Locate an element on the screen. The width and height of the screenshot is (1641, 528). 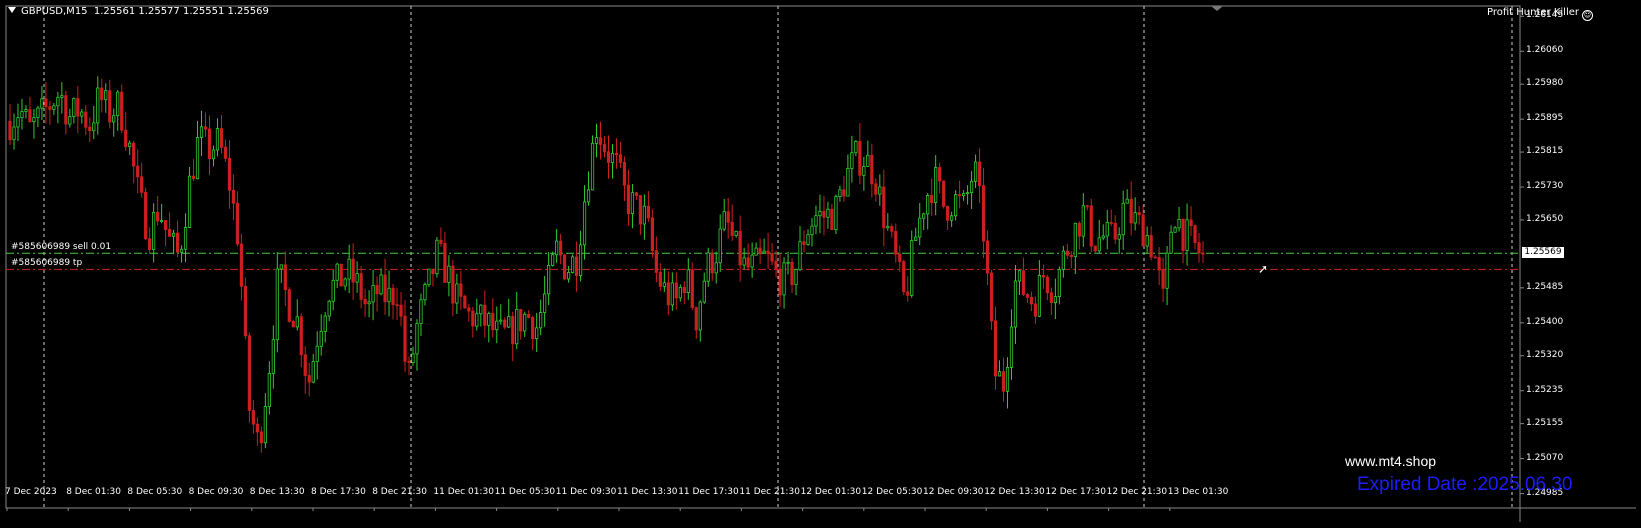
x-tick-label-11: 11 Dec 17:30 is located at coordinates (708, 492).